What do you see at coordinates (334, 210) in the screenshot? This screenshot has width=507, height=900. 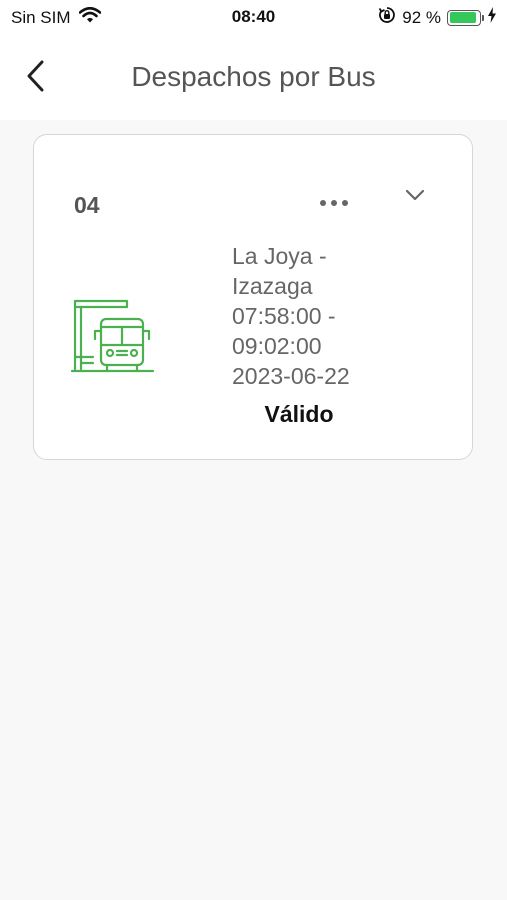 I see `more-horizontal-icon` at bounding box center [334, 210].